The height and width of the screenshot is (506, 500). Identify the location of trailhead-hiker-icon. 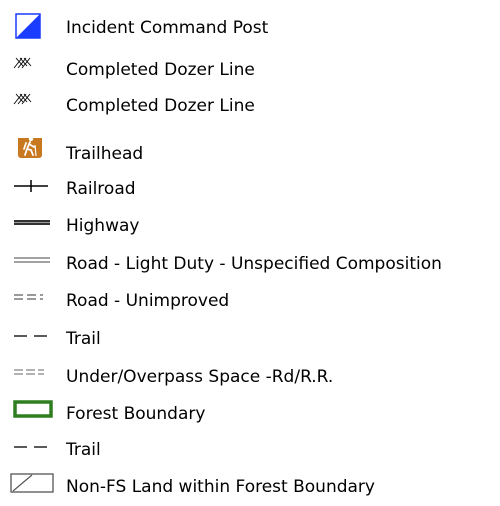
(32, 153).